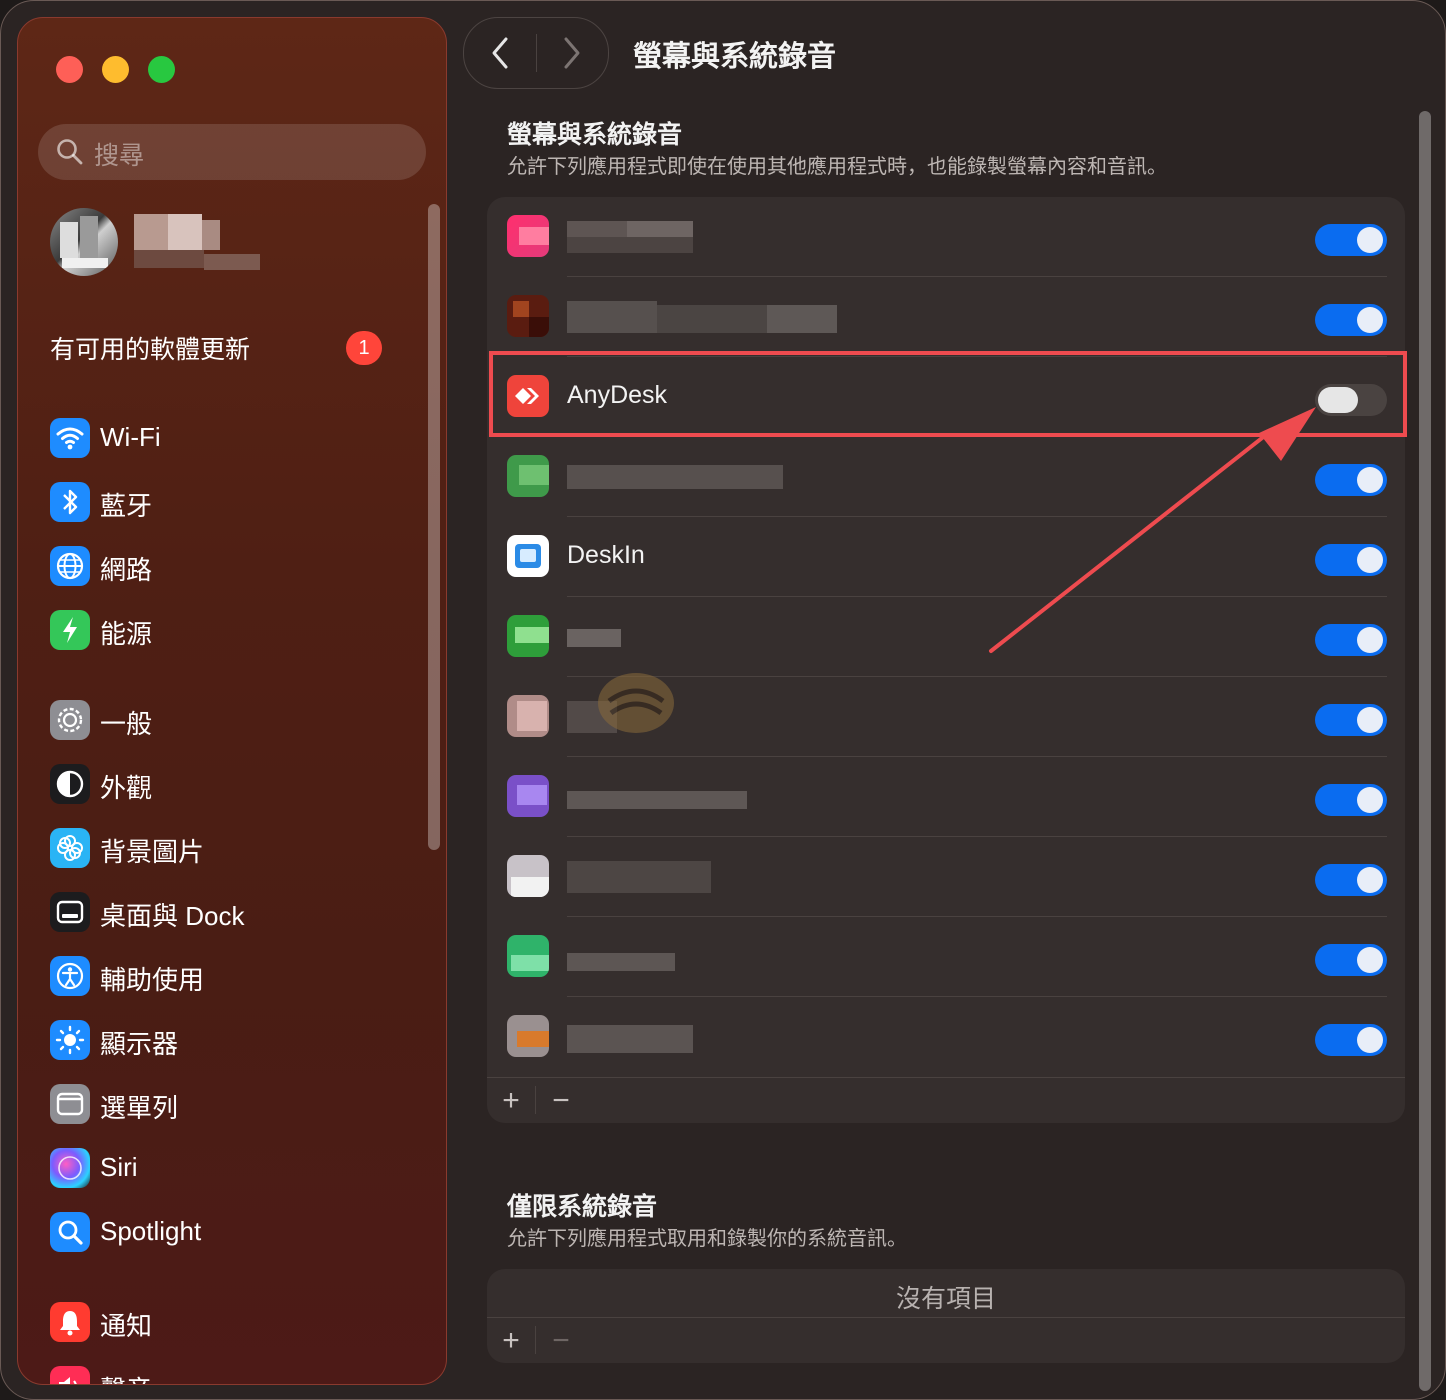 Image resolution: width=1446 pixels, height=1400 pixels. What do you see at coordinates (70, 566) in the screenshot?
I see `globe-icon` at bounding box center [70, 566].